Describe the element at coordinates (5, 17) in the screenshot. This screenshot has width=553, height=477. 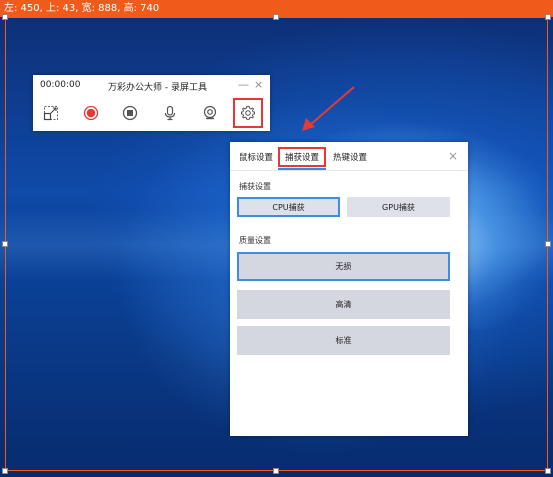
I see `resize-handle-top-left` at that location.